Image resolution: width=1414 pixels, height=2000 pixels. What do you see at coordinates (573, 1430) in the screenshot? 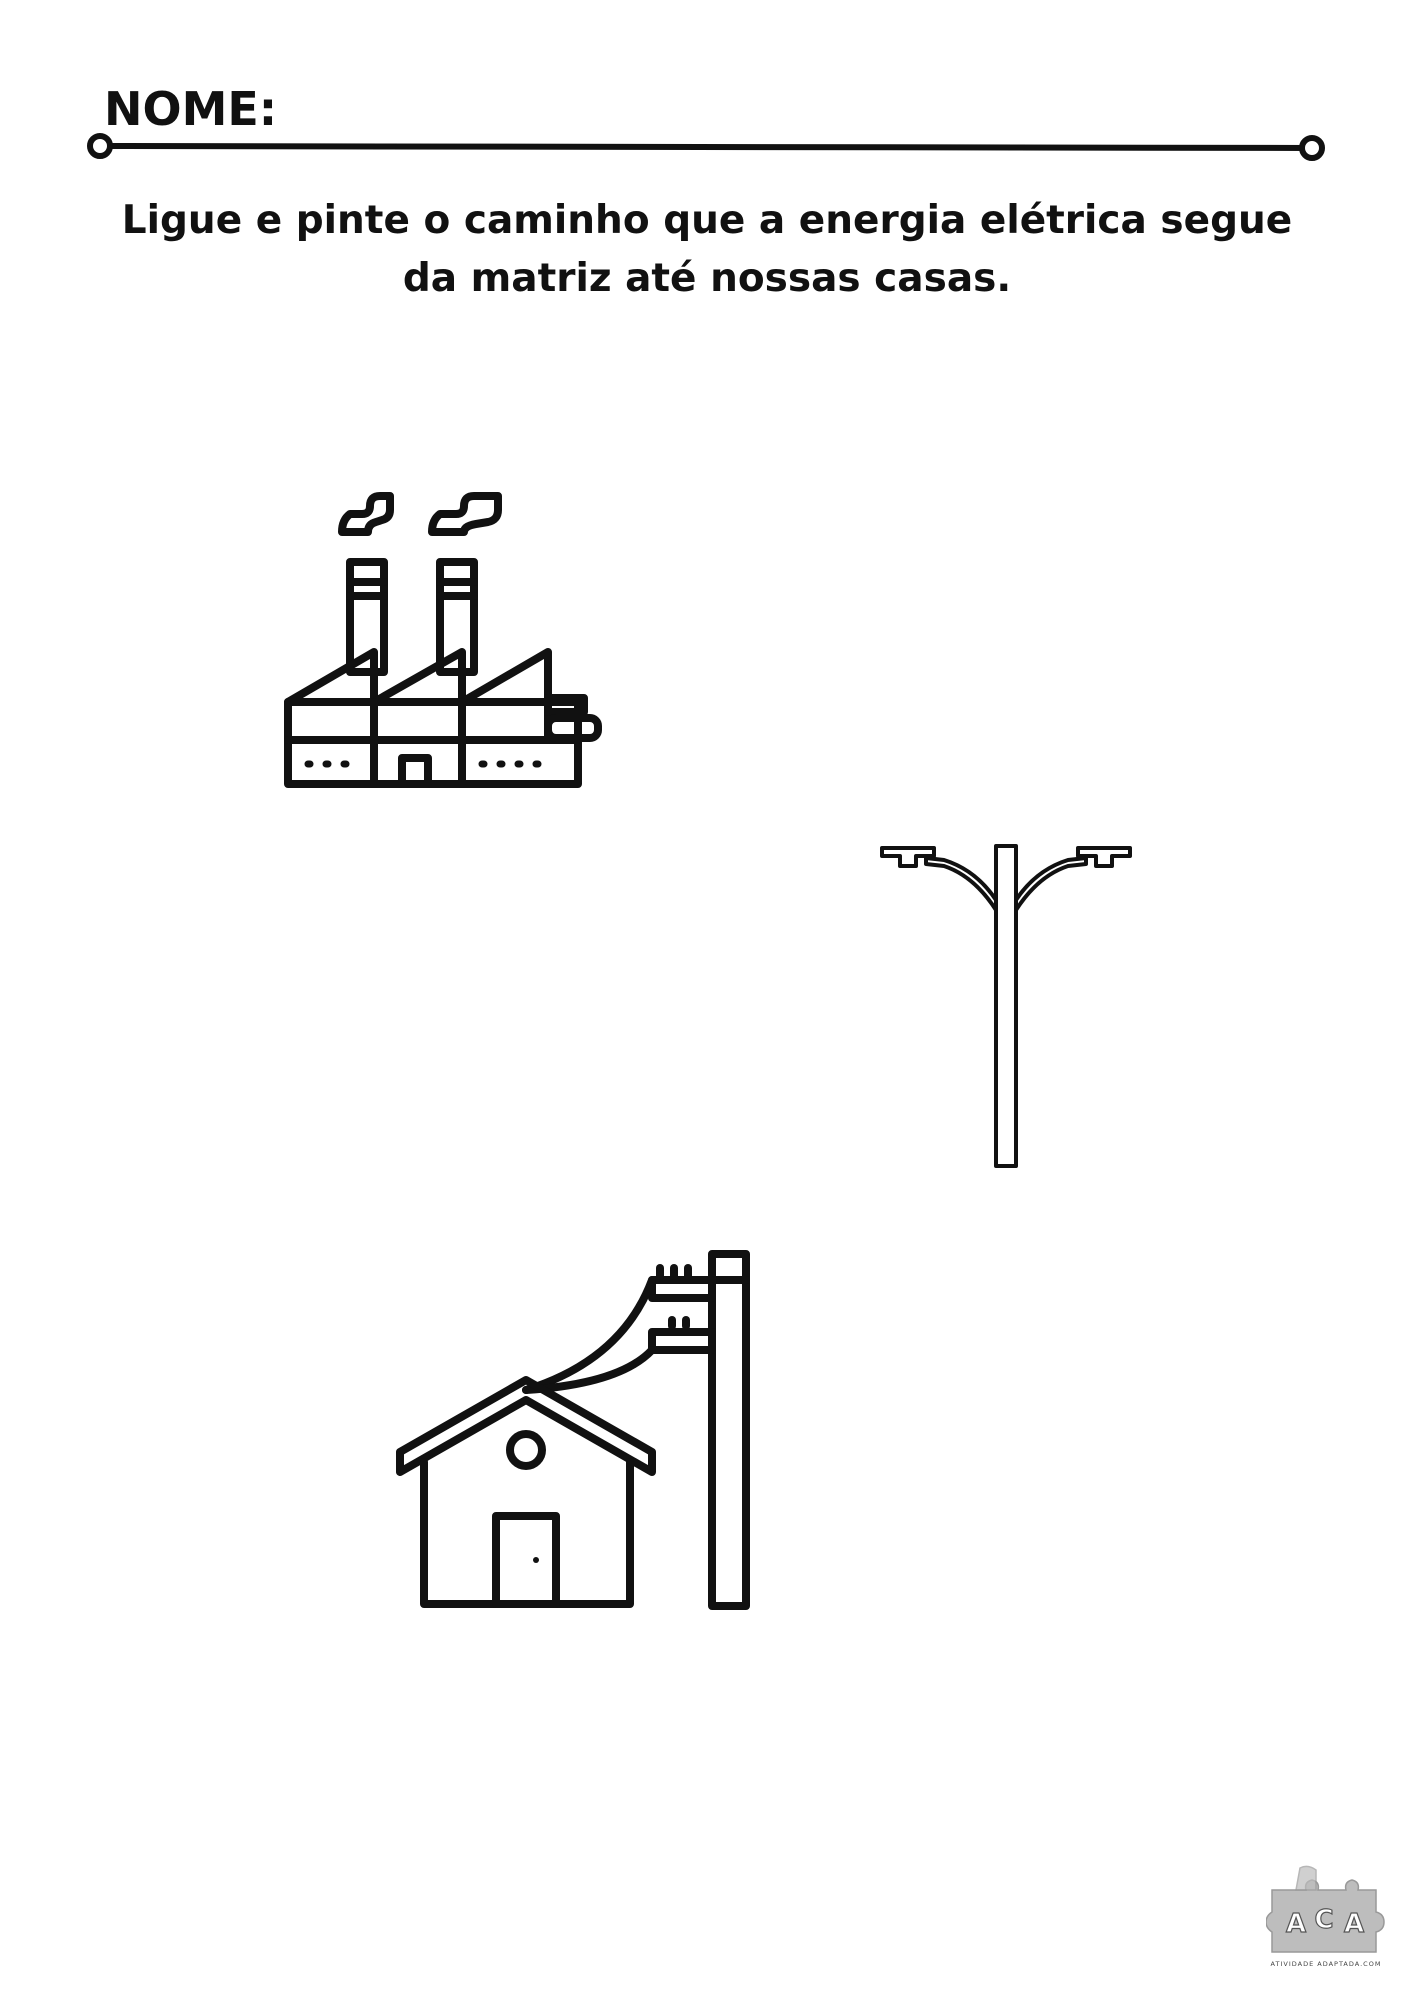
I see `house-power-pole-icon` at bounding box center [573, 1430].